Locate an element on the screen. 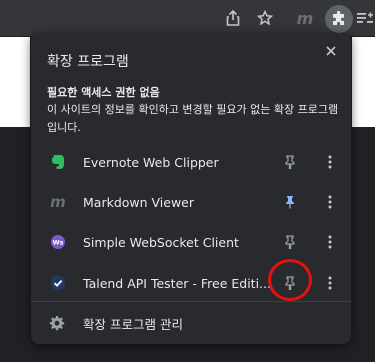 This screenshot has width=375, height=362. gear-icon is located at coordinates (57, 323).